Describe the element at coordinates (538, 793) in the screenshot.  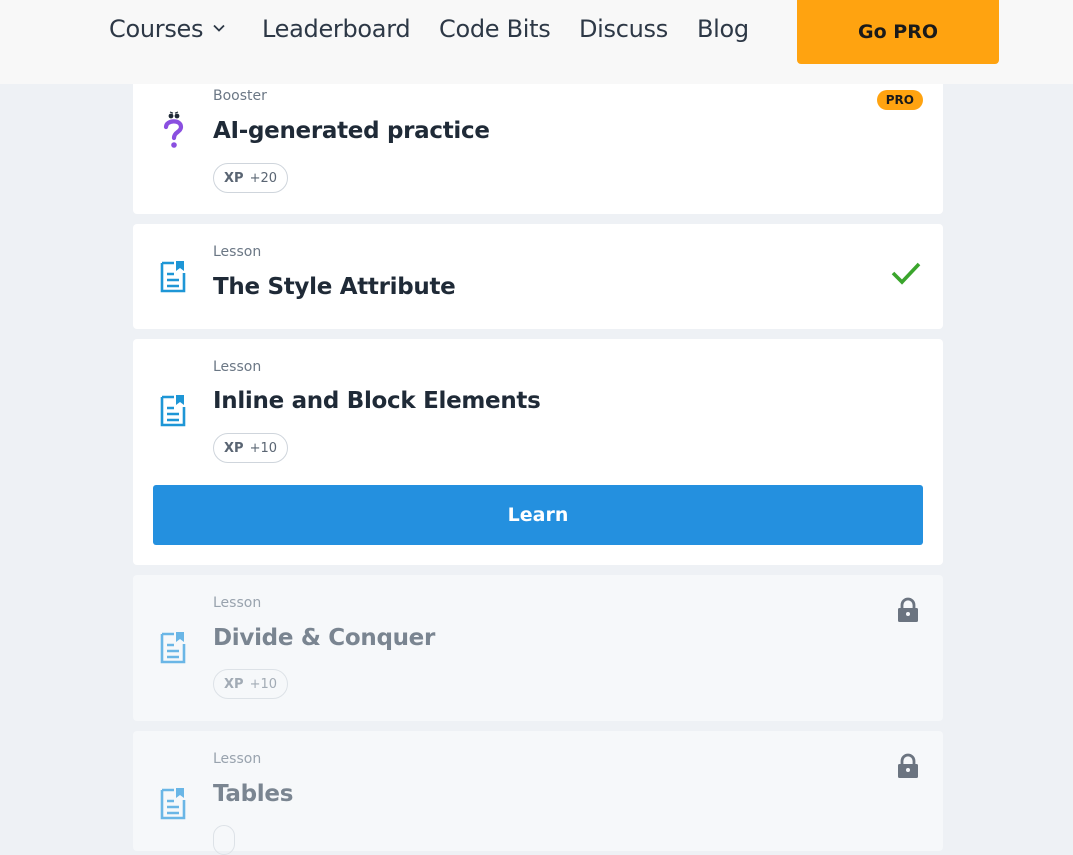
I see `lesson-card-tables: Lesson Tables` at that location.